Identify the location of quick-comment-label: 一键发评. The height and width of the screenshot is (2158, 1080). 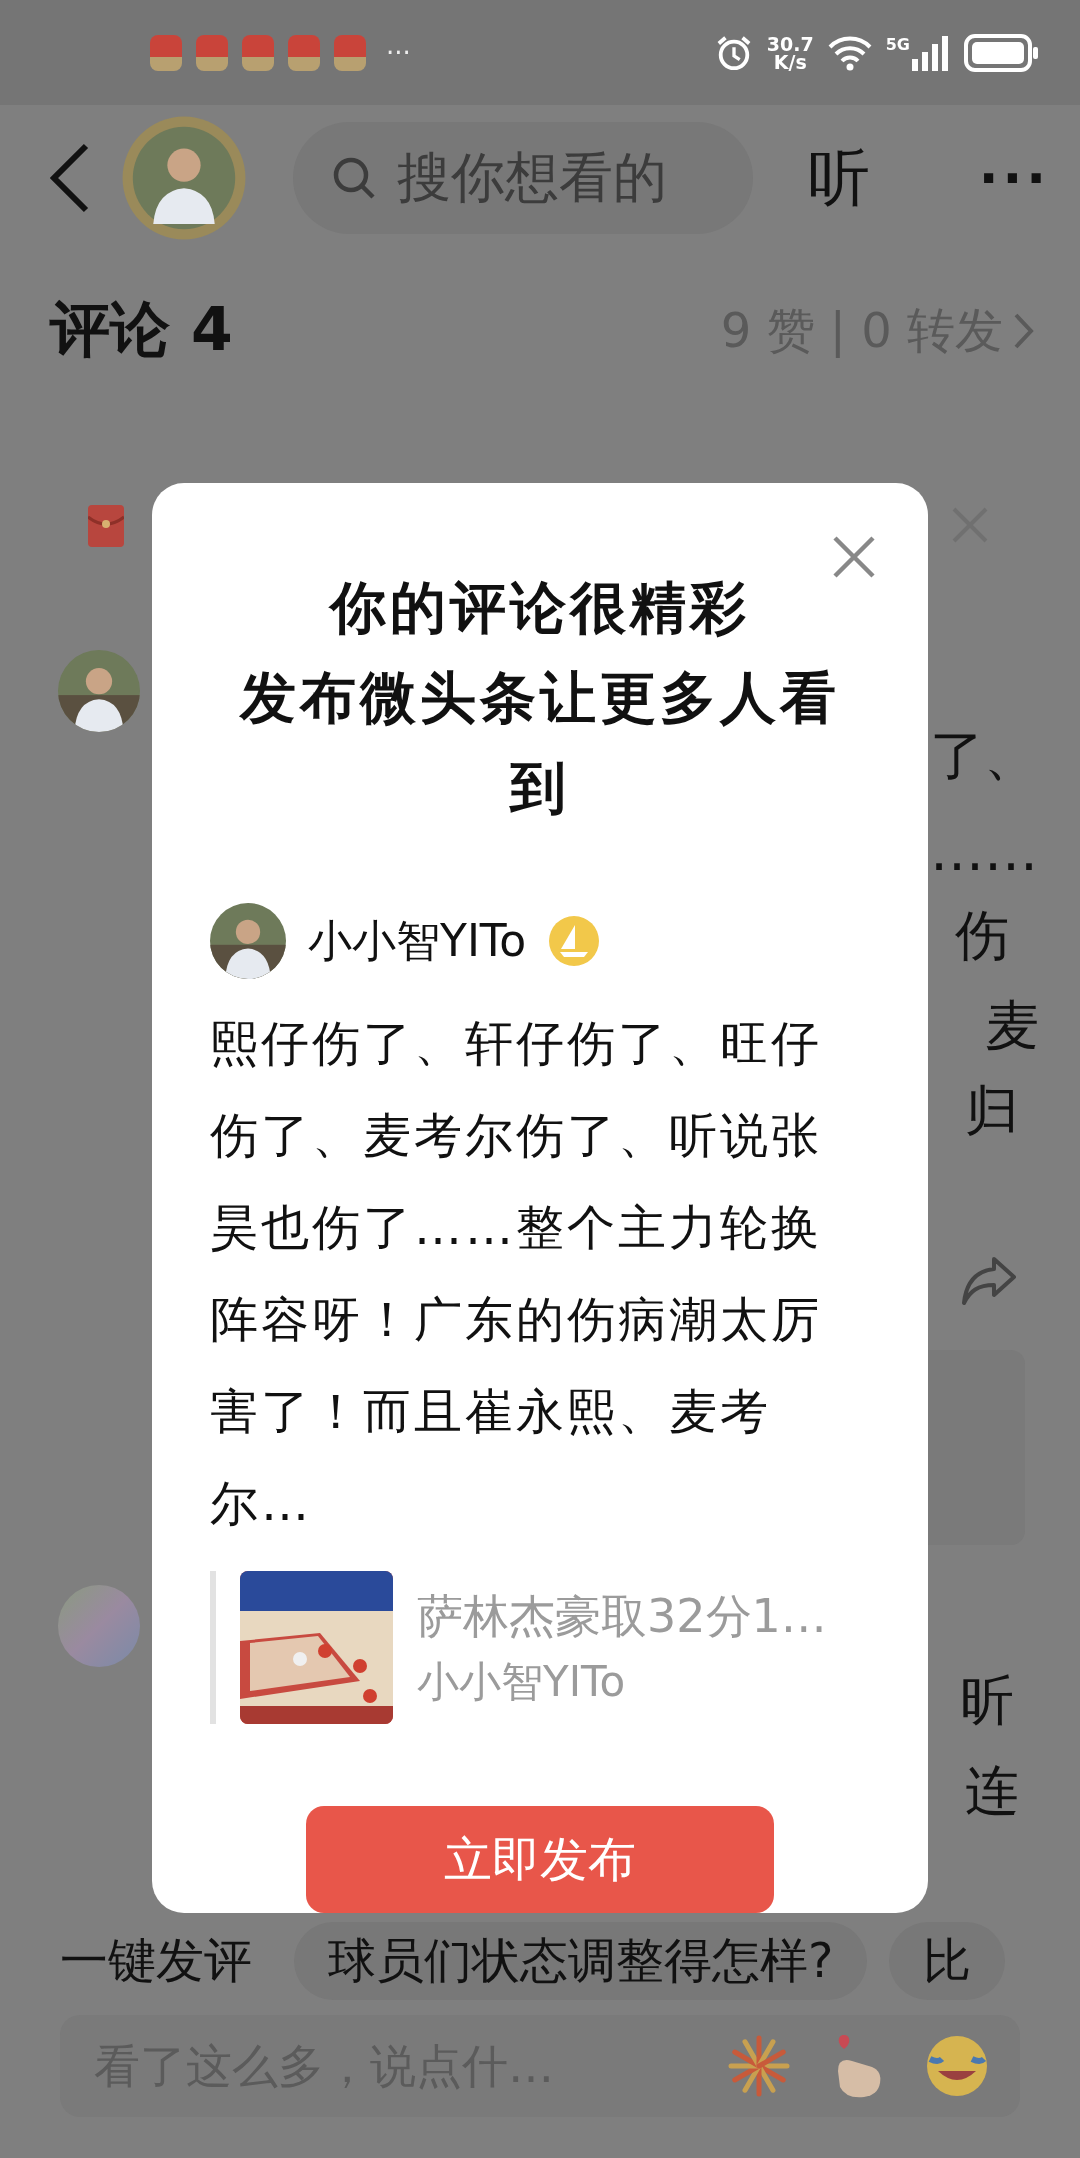
(156, 1960).